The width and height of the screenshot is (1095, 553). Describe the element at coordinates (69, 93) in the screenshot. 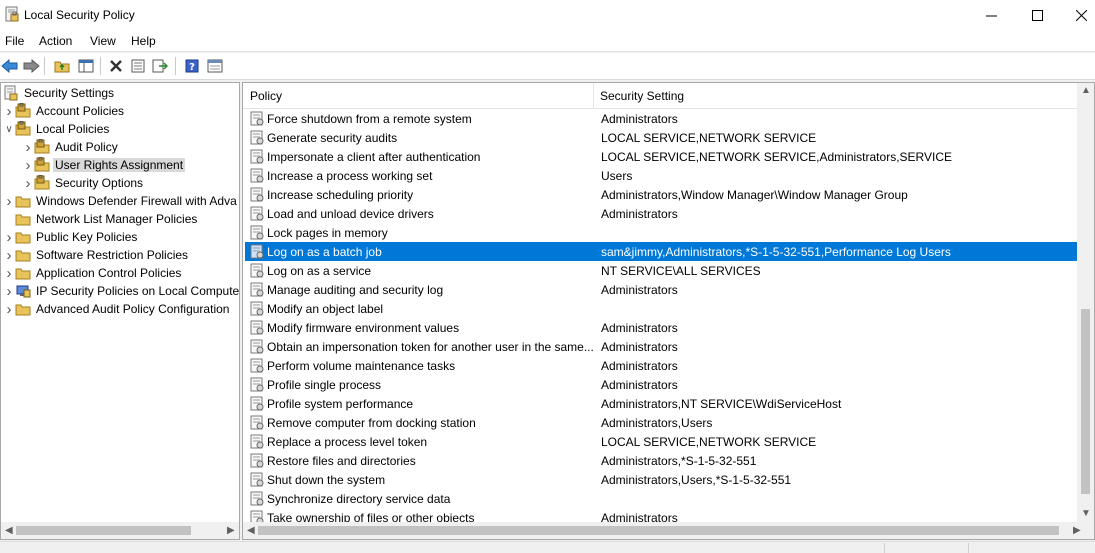

I see `tree-label: Security Settings` at that location.